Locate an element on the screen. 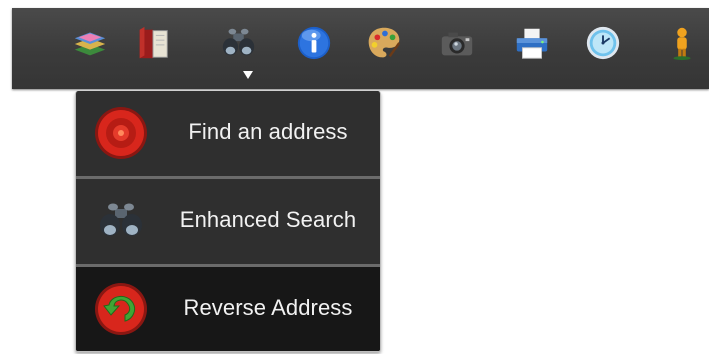 The width and height of the screenshot is (709, 354). target-icon is located at coordinates (121, 133).